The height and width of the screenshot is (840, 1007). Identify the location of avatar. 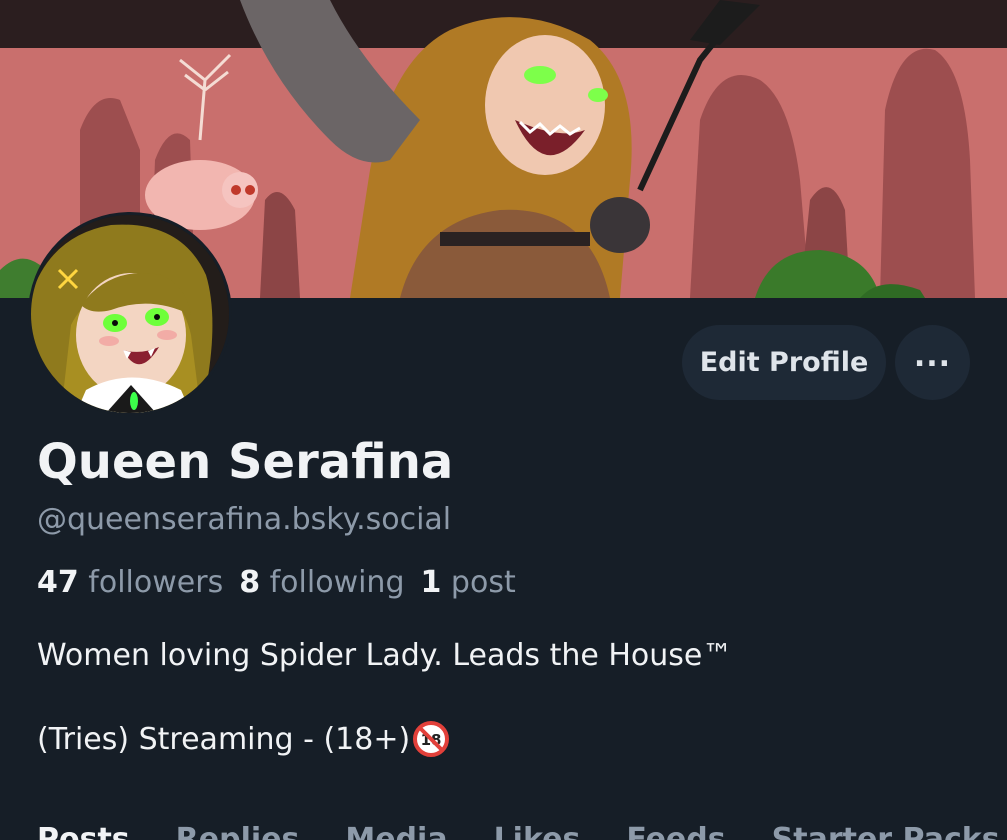
(130, 314).